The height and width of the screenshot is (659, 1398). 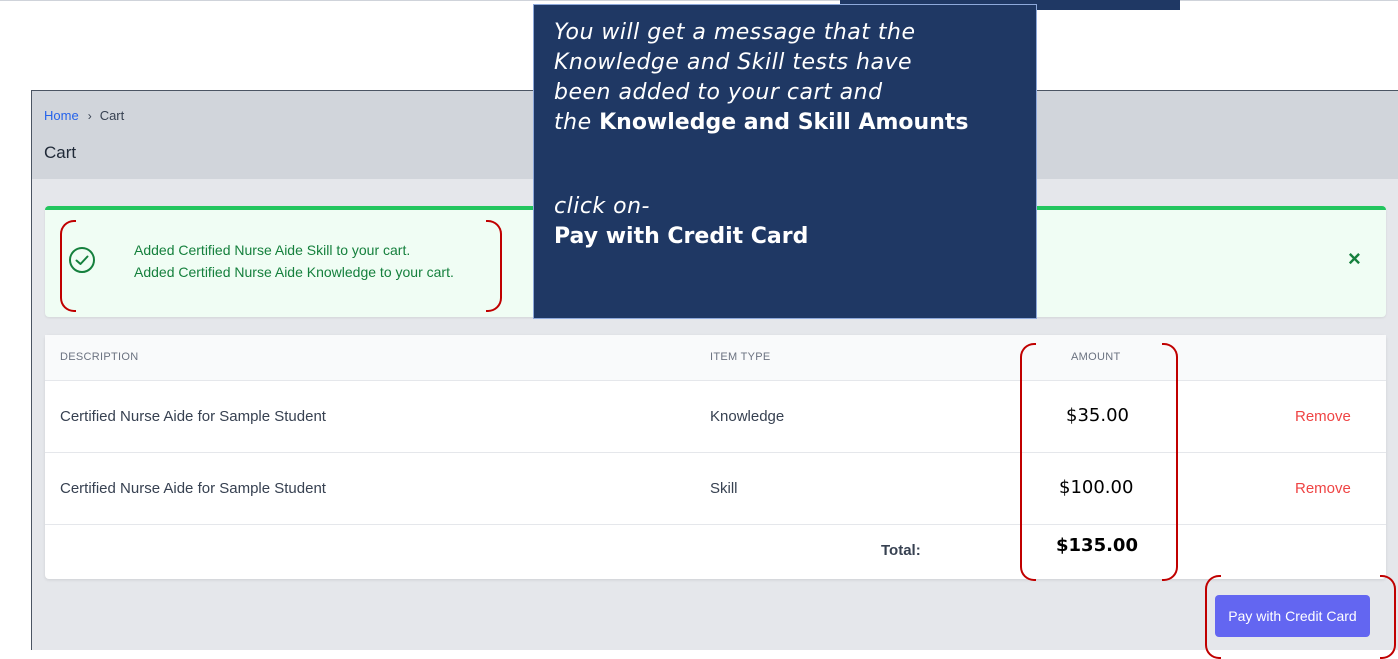 I want to click on total-label: Total:, so click(x=901, y=550).